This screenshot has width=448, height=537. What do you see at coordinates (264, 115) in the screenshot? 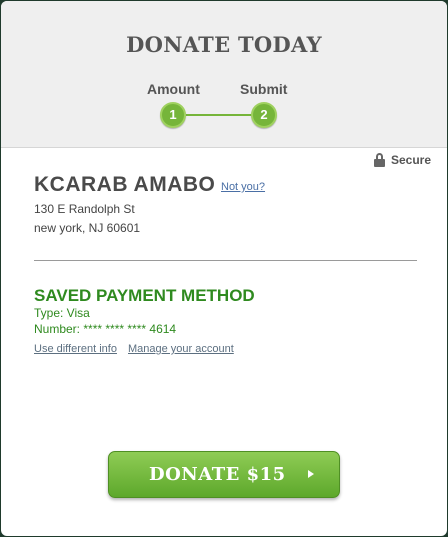
I see `step-2-indicator: 2` at bounding box center [264, 115].